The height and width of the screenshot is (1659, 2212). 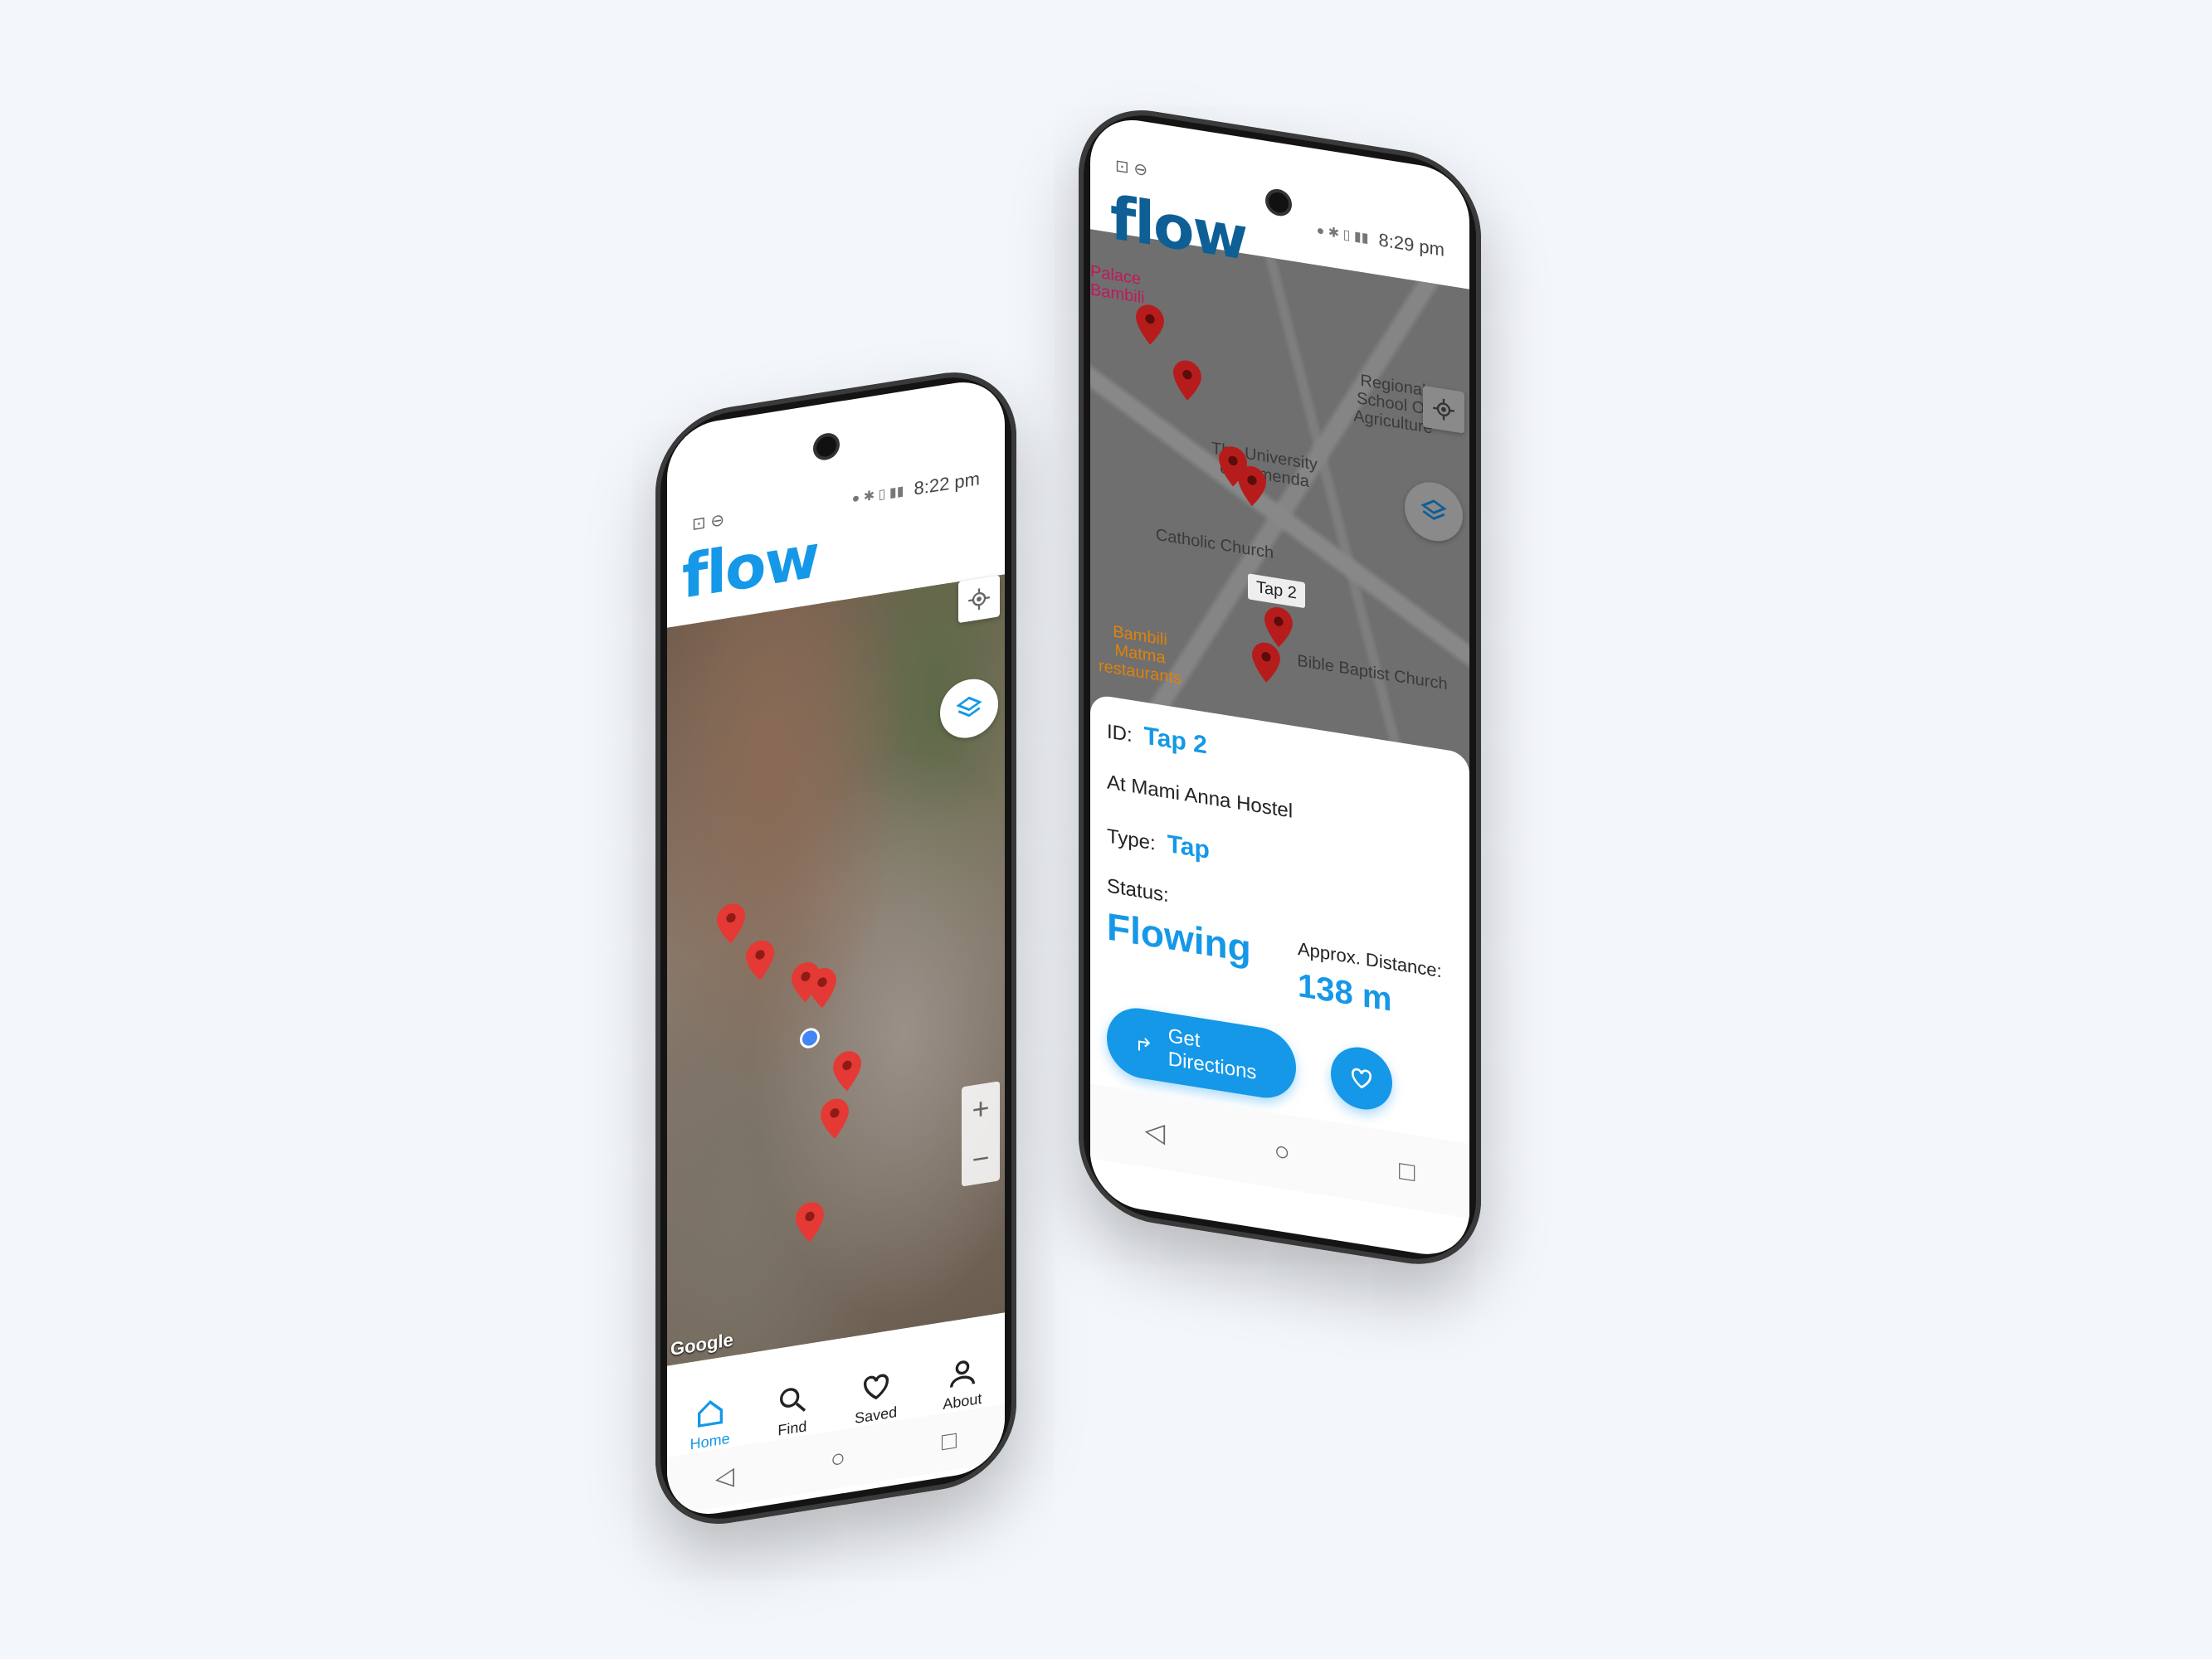 What do you see at coordinates (1144, 1044) in the screenshot?
I see `turn-right-icon` at bounding box center [1144, 1044].